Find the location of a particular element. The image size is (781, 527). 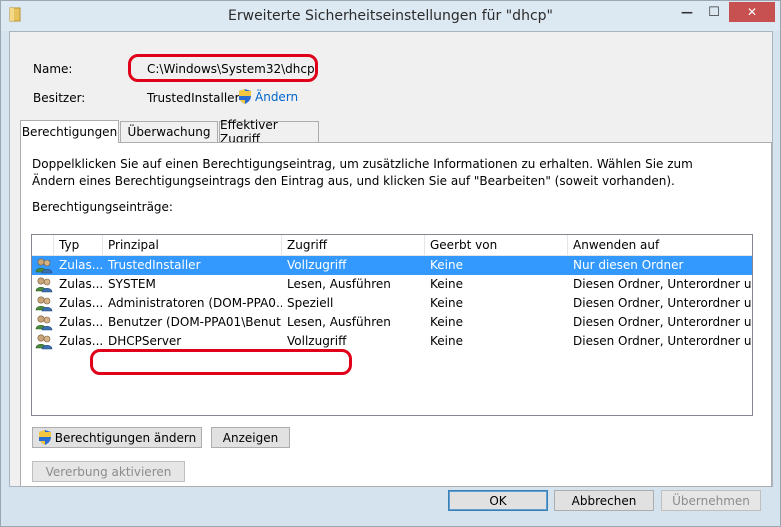

column-header-principal: Prinzipal is located at coordinates (192, 245).